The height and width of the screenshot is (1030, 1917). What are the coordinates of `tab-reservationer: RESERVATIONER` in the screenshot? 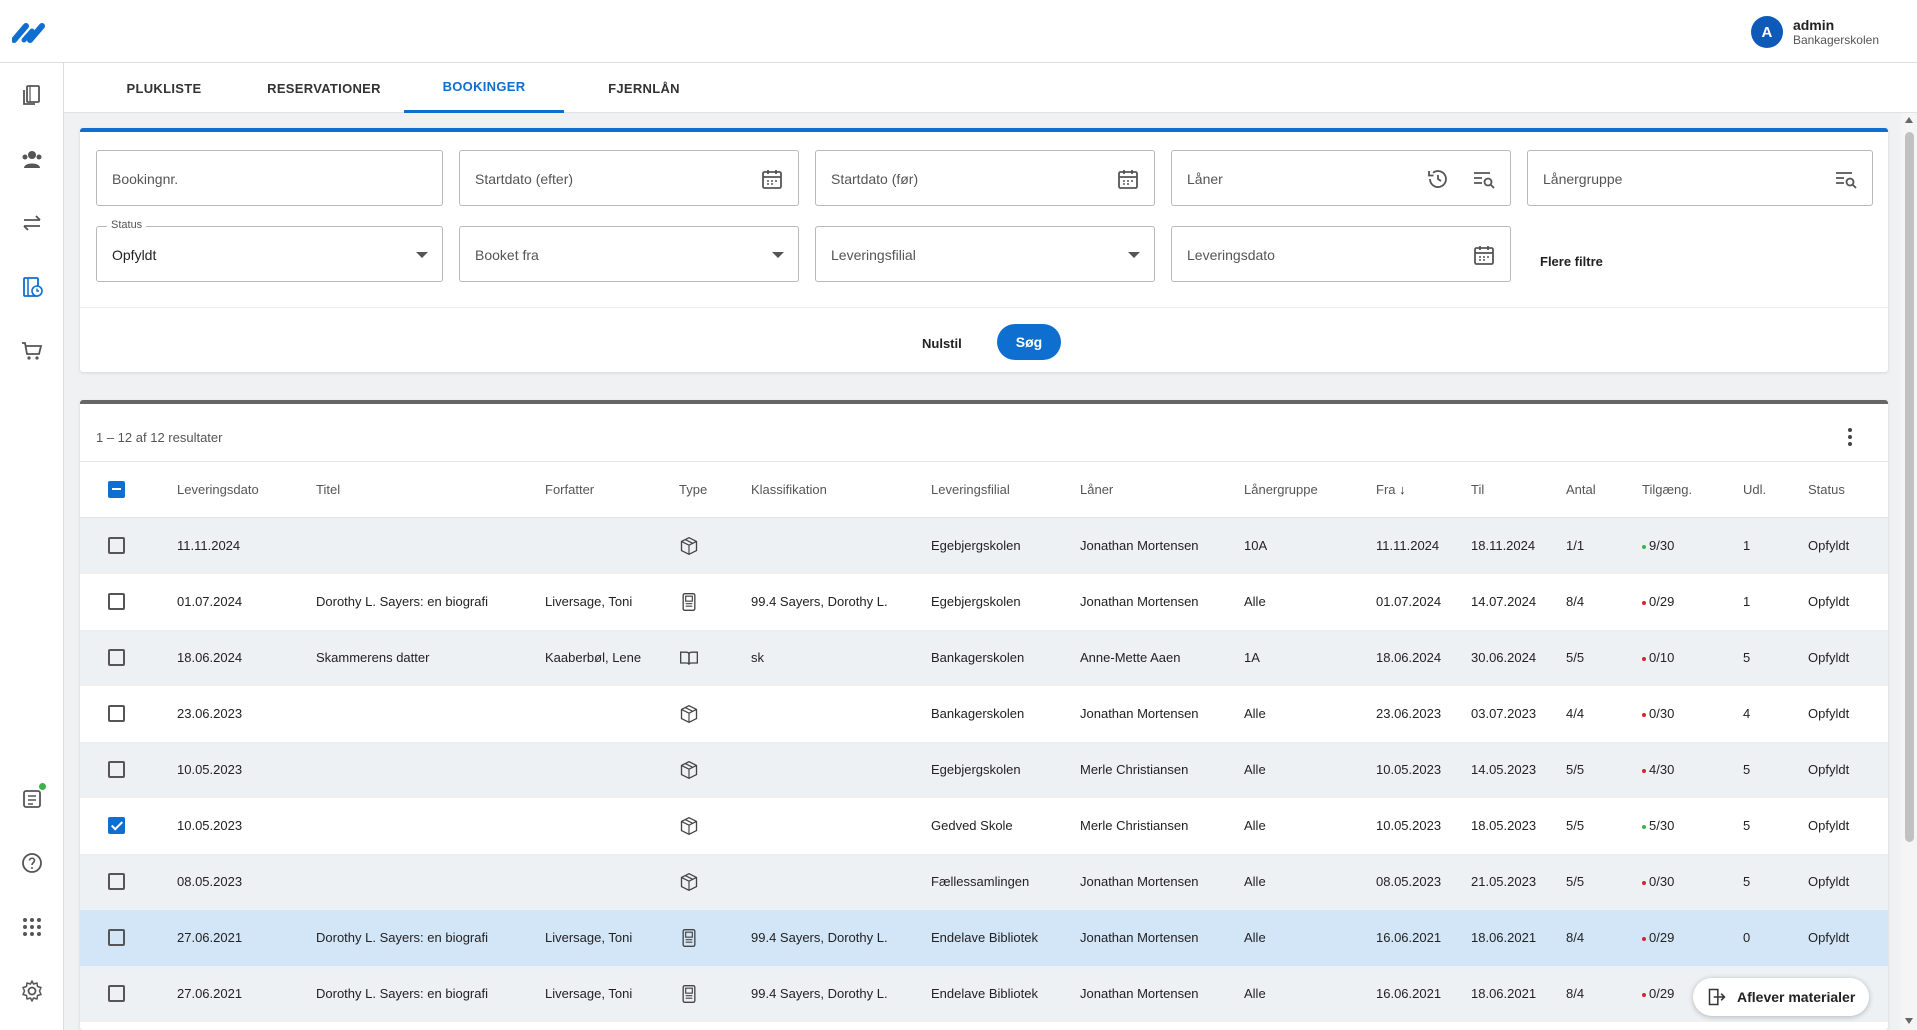 It's located at (324, 88).